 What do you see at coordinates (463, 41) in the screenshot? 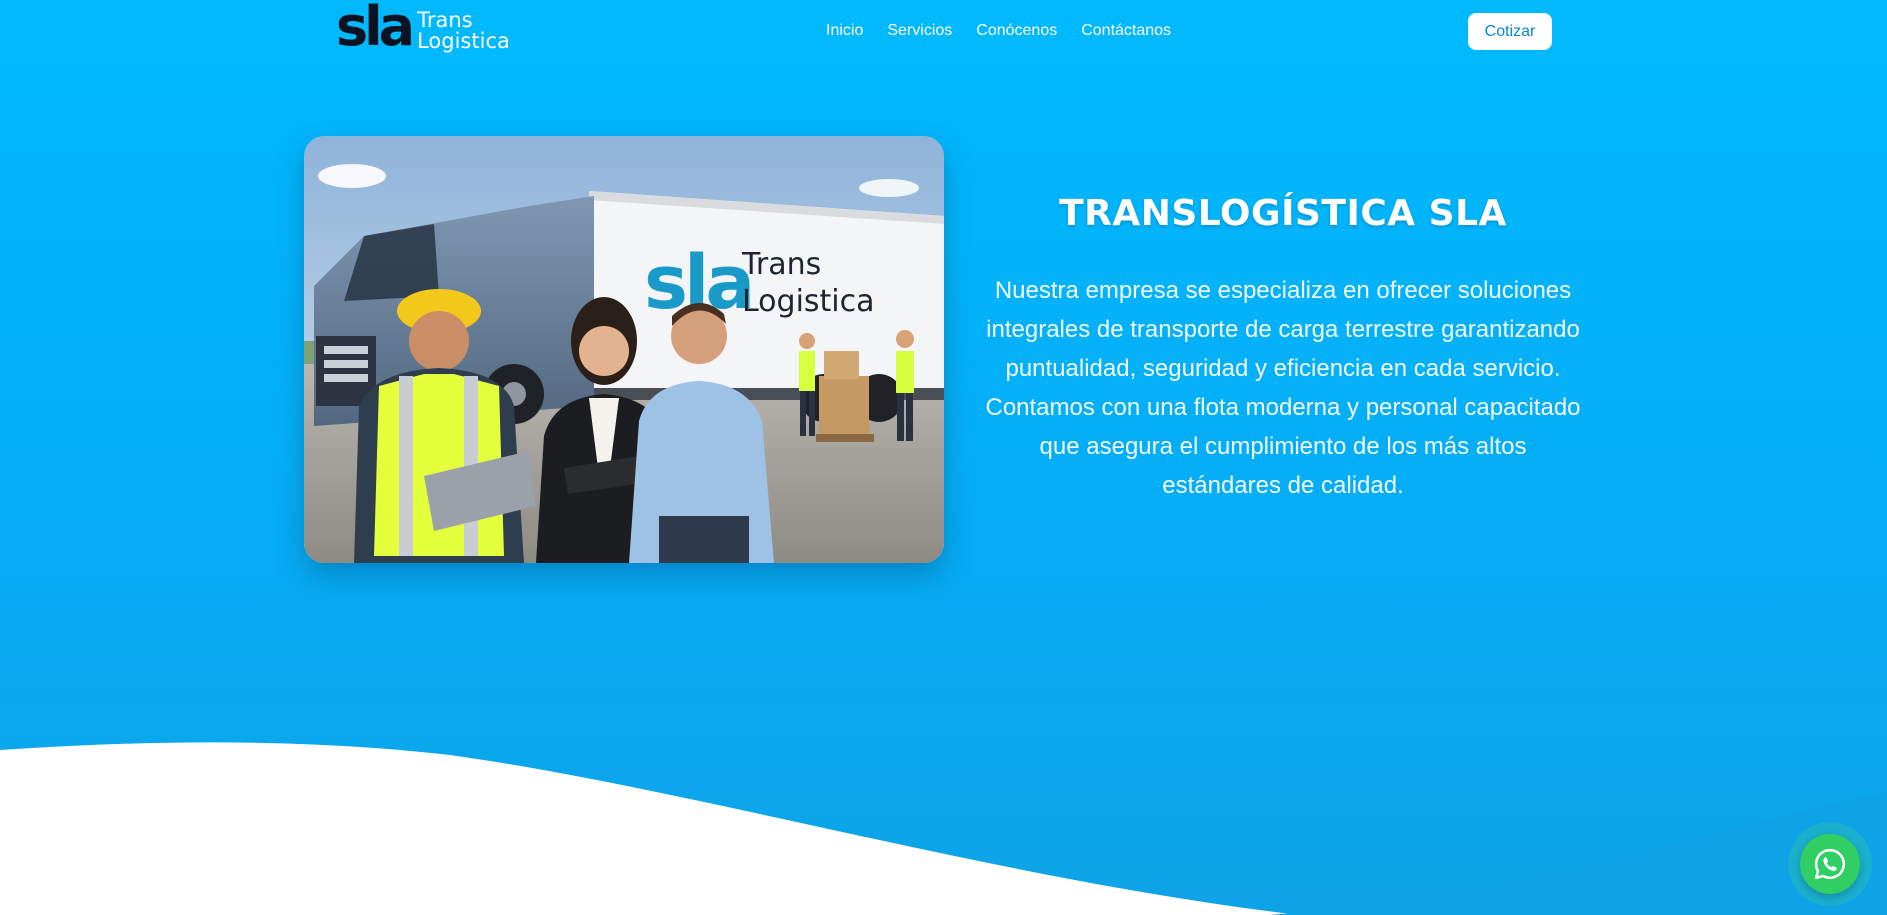
I see `logo-word-logistica: Logistica` at bounding box center [463, 41].